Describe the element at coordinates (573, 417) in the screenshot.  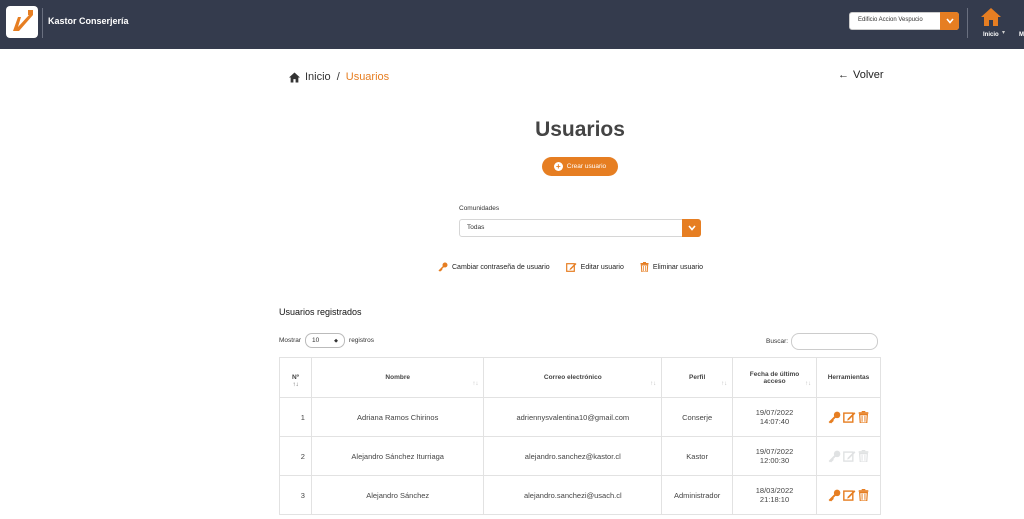
I see `cell-email: adriennysvalentina10@gmail.com` at that location.